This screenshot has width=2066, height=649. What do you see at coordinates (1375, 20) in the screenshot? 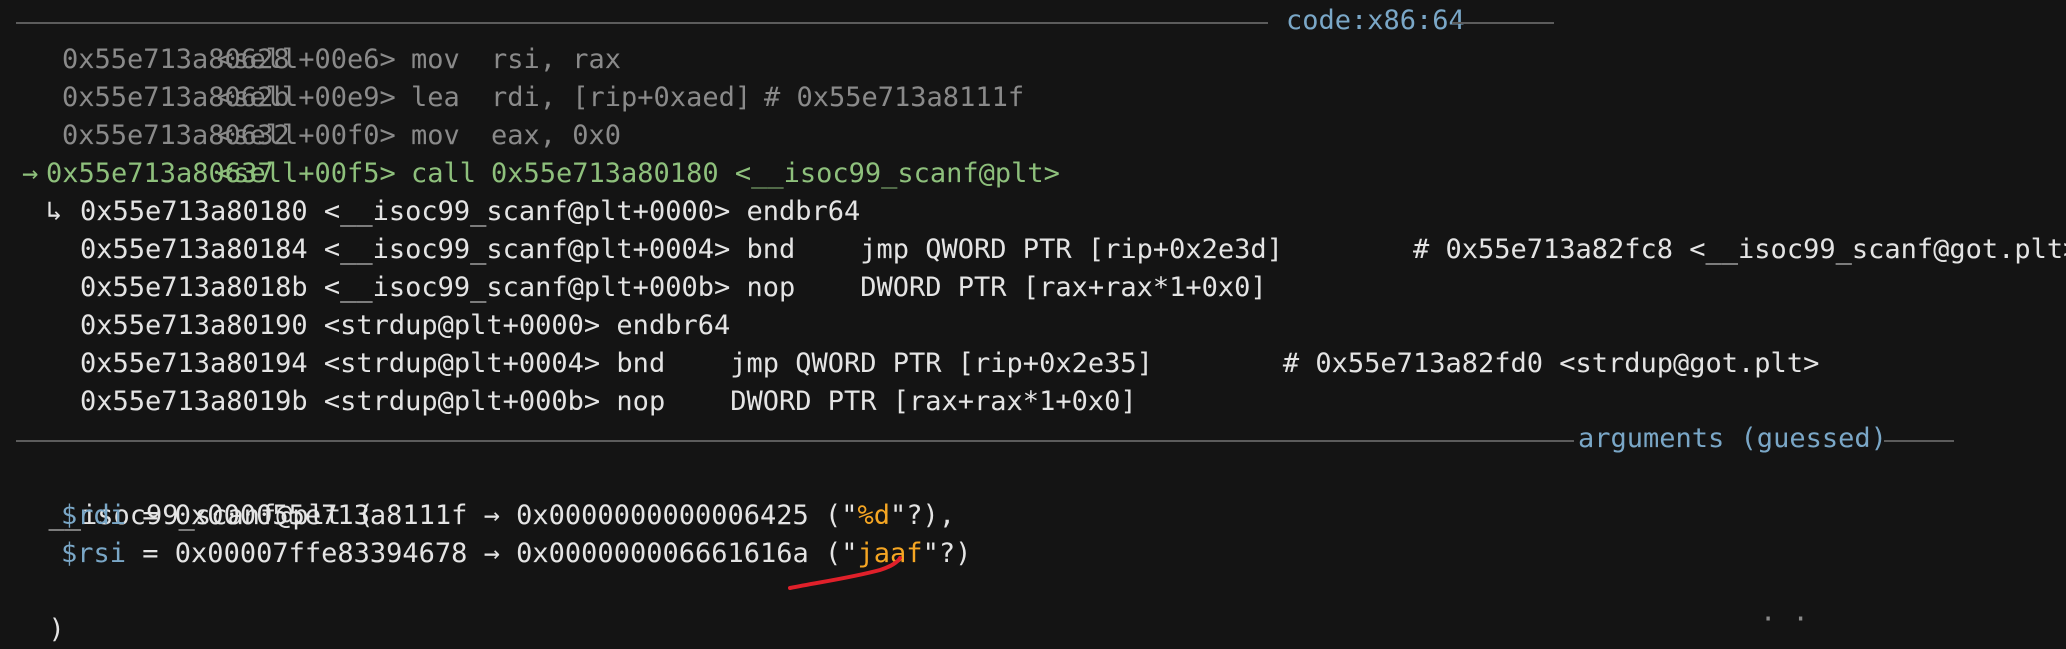
I see `code-section-label: code:x86:64` at bounding box center [1375, 20].